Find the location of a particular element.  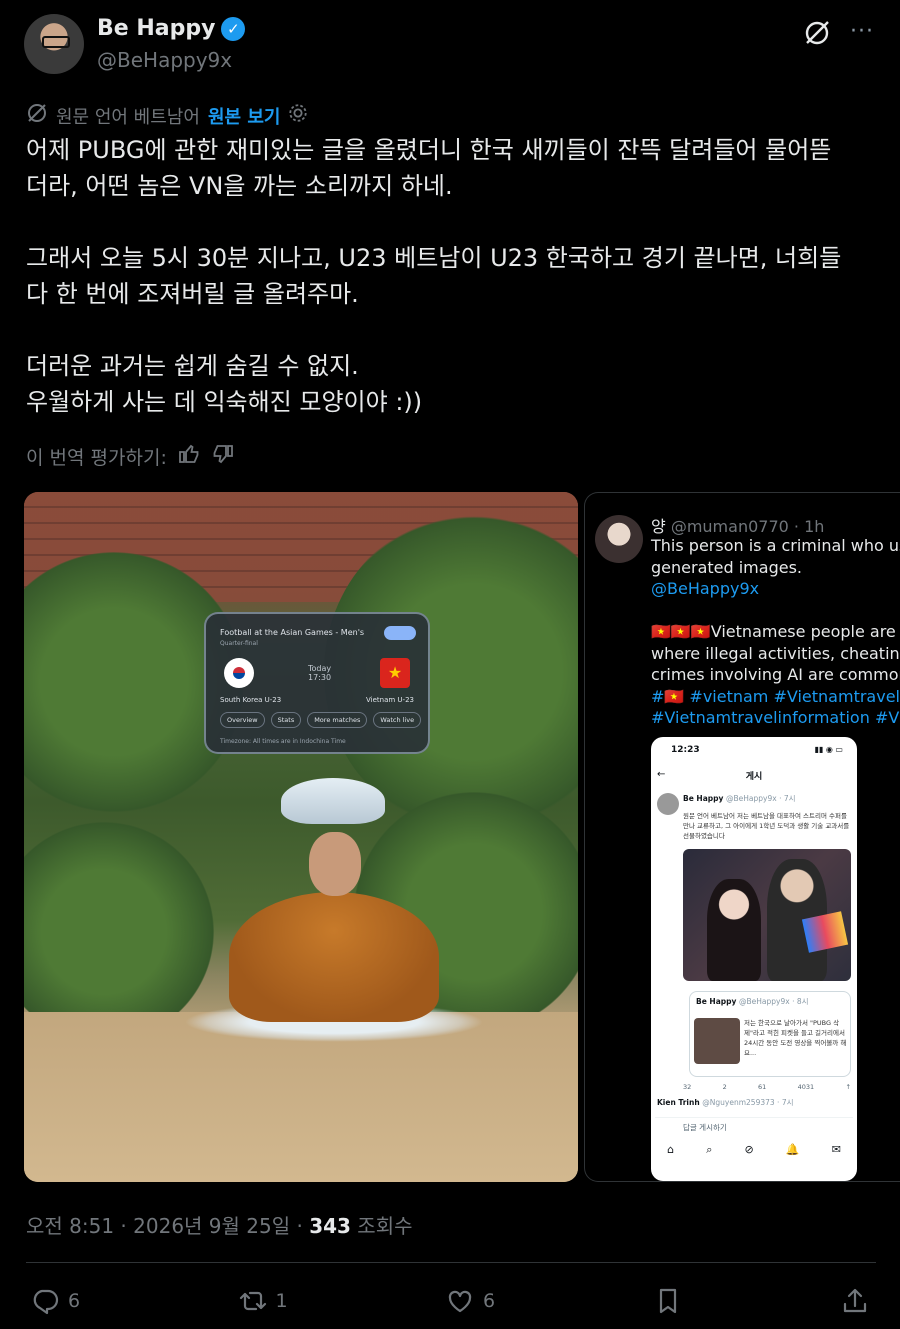

match-card-subtitle: Quarter-final is located at coordinates (239, 643).